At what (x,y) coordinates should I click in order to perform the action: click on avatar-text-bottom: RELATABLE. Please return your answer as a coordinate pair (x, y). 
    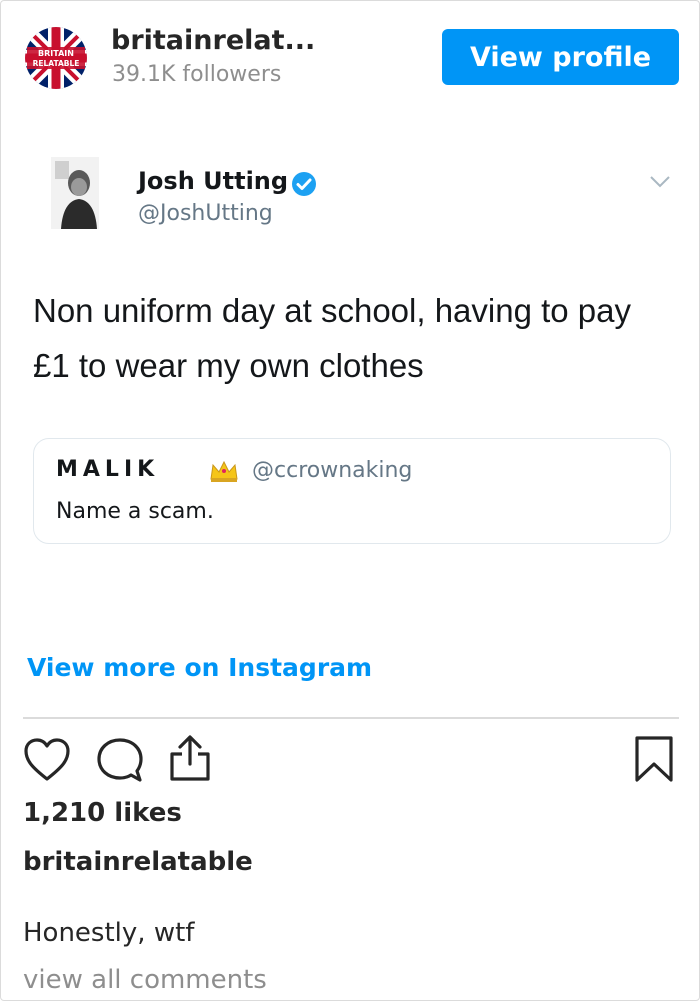
    Looking at the image, I should click on (56, 63).